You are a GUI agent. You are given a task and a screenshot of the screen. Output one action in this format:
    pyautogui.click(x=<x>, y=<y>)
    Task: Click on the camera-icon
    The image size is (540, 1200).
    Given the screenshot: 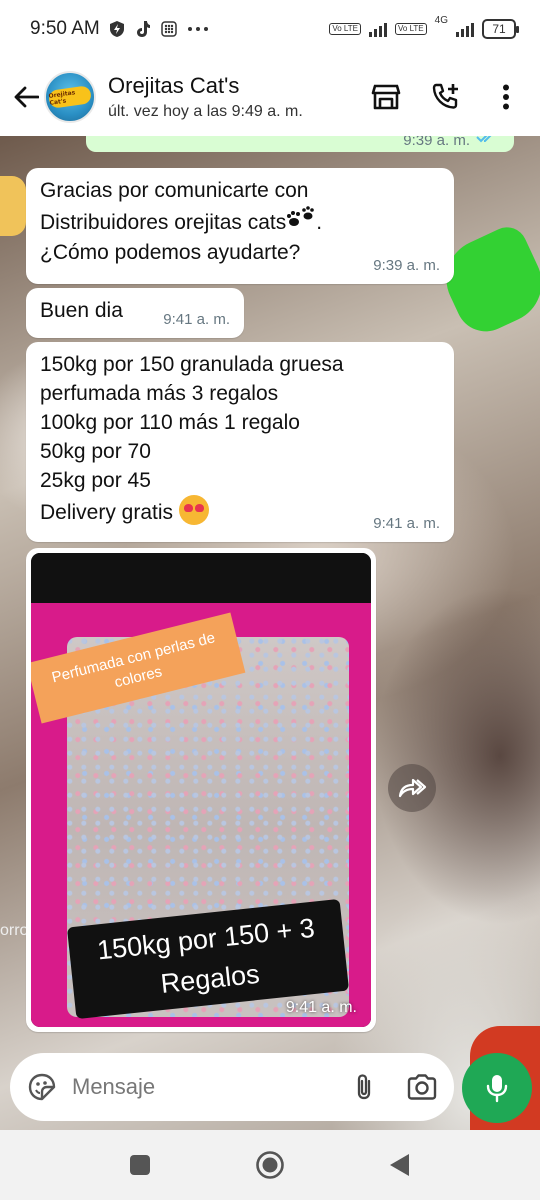 What is the action you would take?
    pyautogui.click(x=422, y=1087)
    